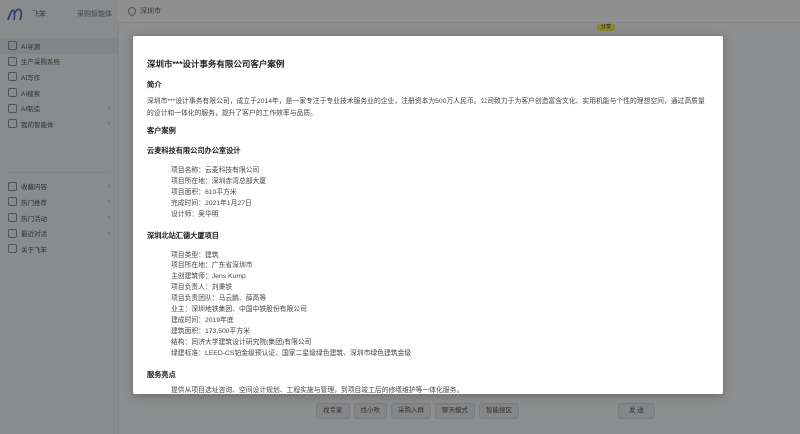 This screenshot has width=800, height=434. What do you see at coordinates (195, 255) in the screenshot?
I see `list-item: 项目类型：建筑` at bounding box center [195, 255].